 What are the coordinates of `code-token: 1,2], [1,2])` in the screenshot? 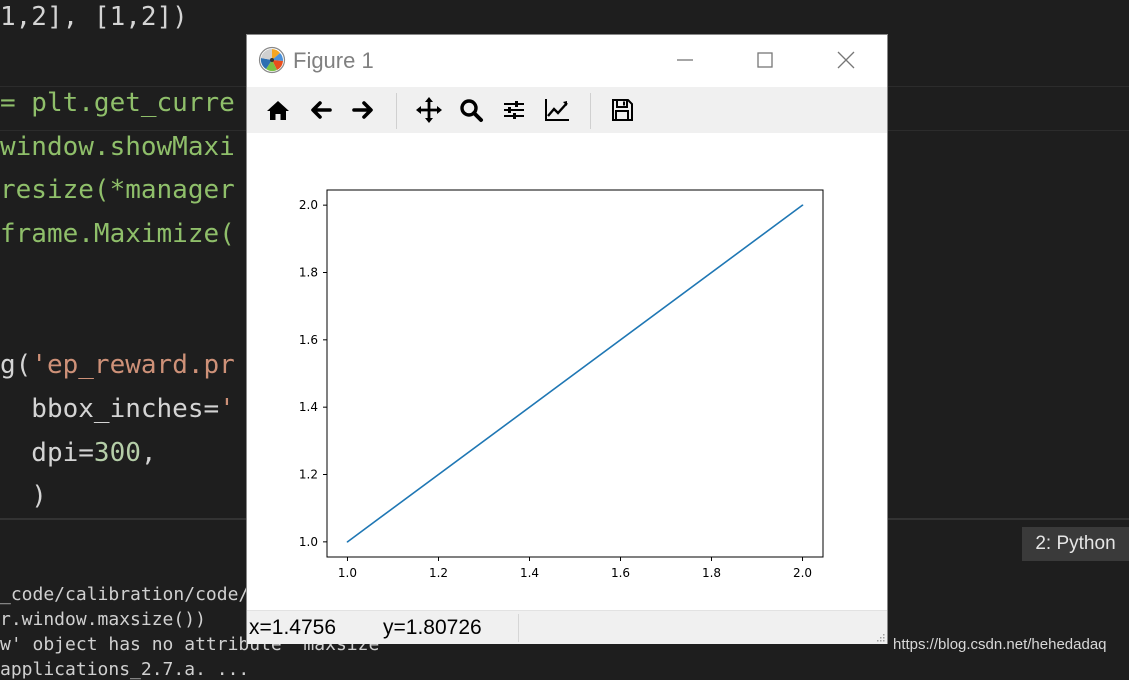 It's located at (94, 17).